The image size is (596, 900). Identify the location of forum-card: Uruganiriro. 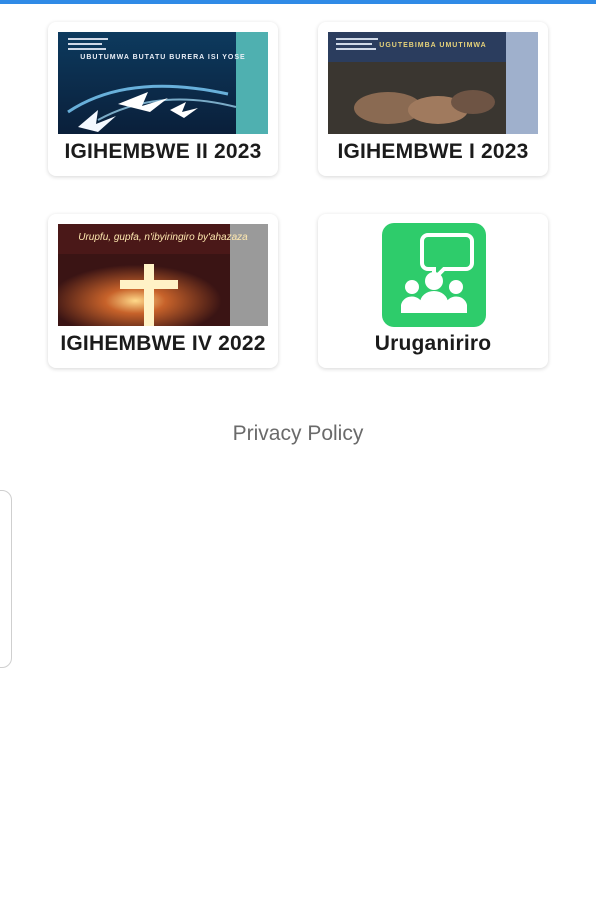
(433, 291).